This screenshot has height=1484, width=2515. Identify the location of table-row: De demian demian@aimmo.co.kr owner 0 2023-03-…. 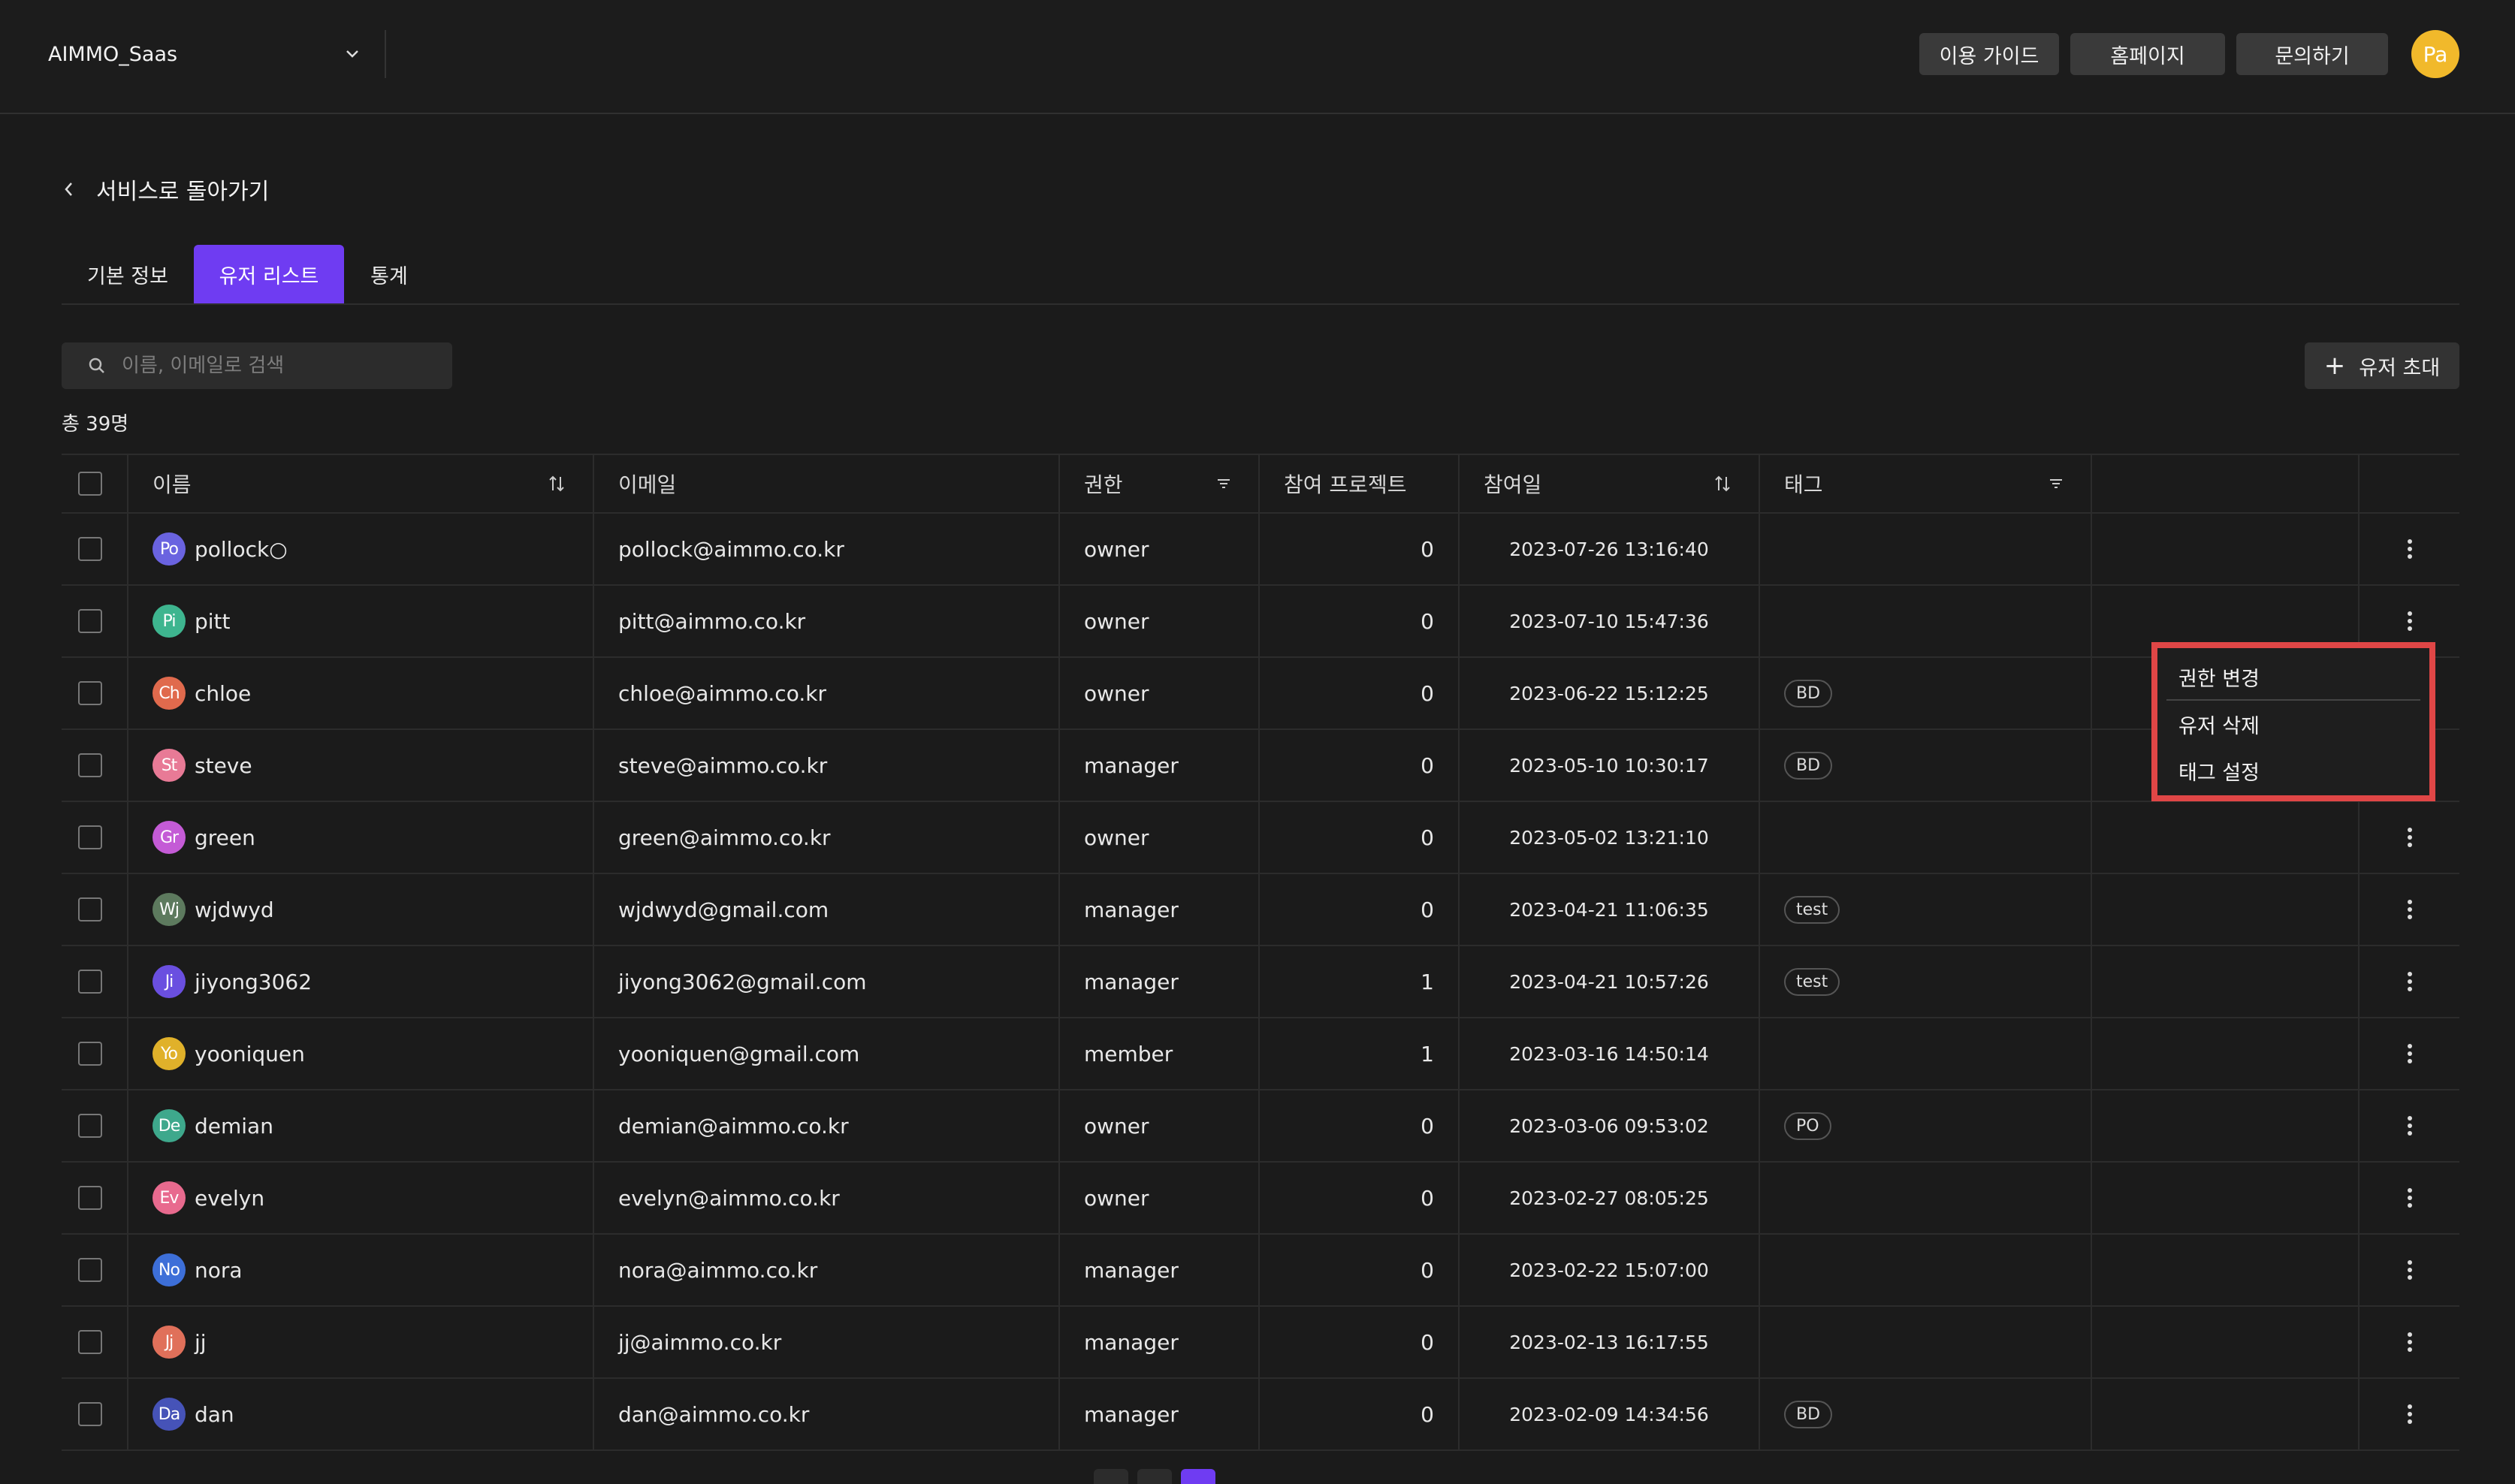
(1261, 1126).